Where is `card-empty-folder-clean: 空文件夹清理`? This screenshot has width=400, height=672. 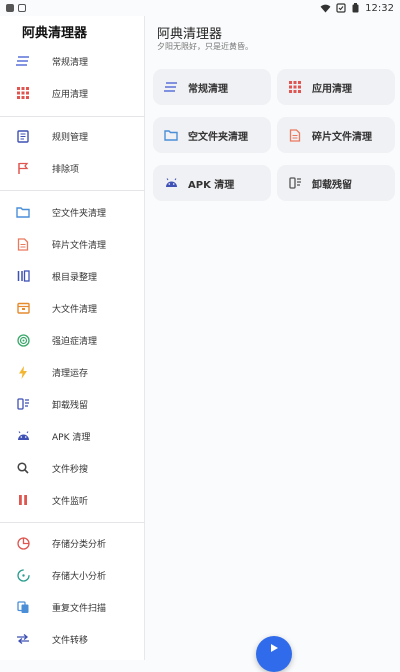
card-empty-folder-clean: 空文件夹清理 is located at coordinates (212, 135).